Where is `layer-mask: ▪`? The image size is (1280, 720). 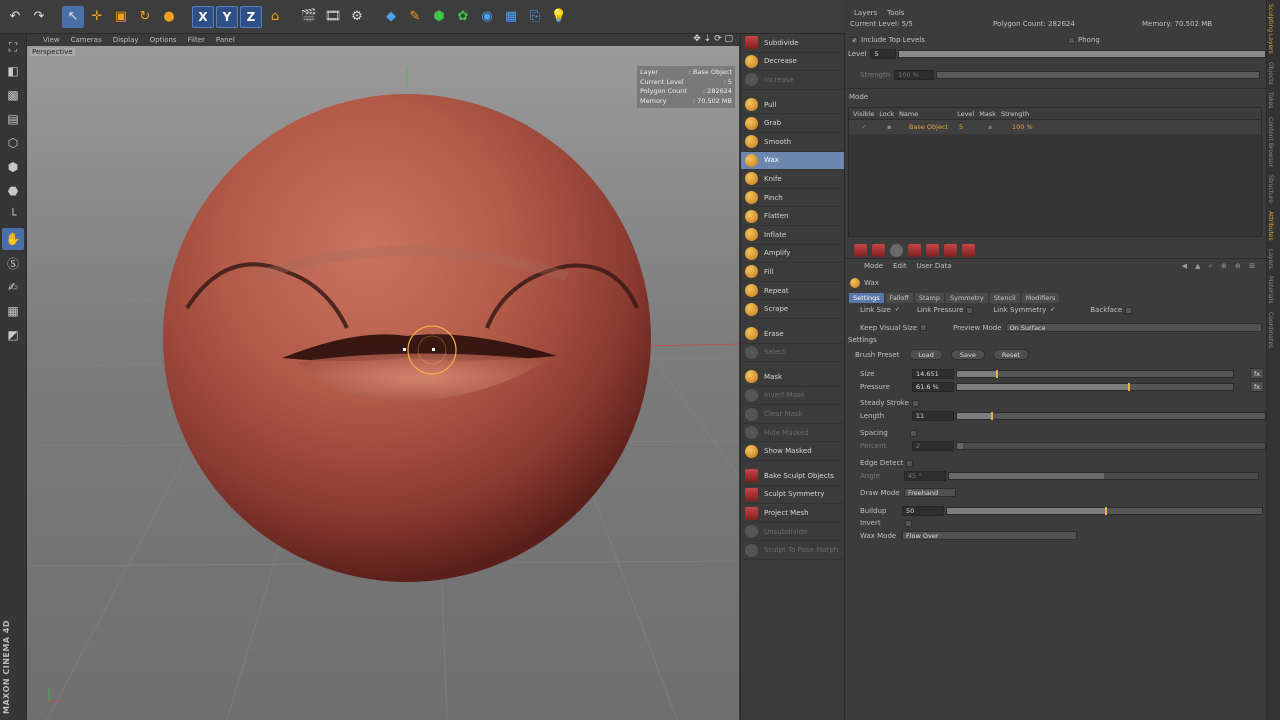
layer-mask: ▪ is located at coordinates (998, 127).